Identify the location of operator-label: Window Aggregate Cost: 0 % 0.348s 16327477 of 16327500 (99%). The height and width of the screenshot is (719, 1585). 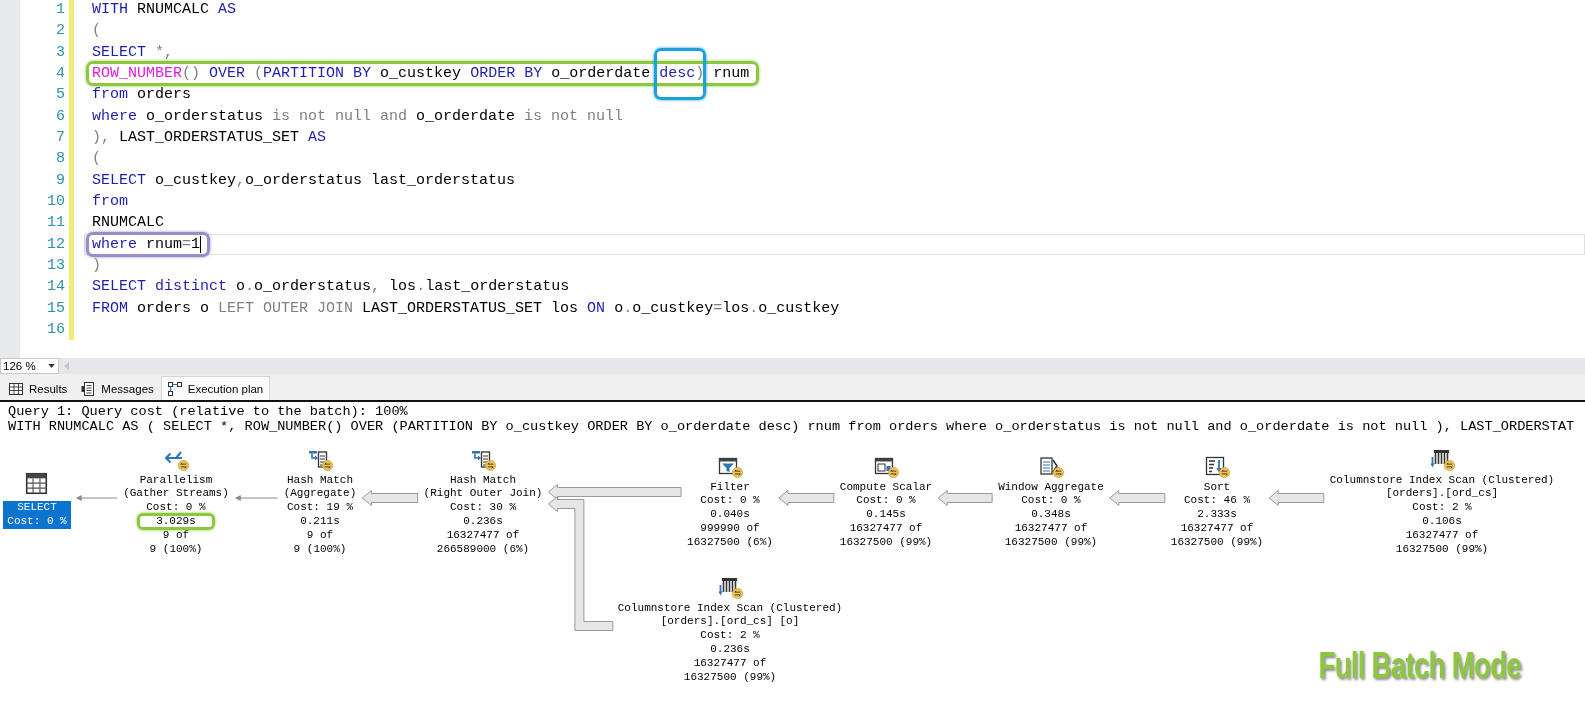
(1051, 515).